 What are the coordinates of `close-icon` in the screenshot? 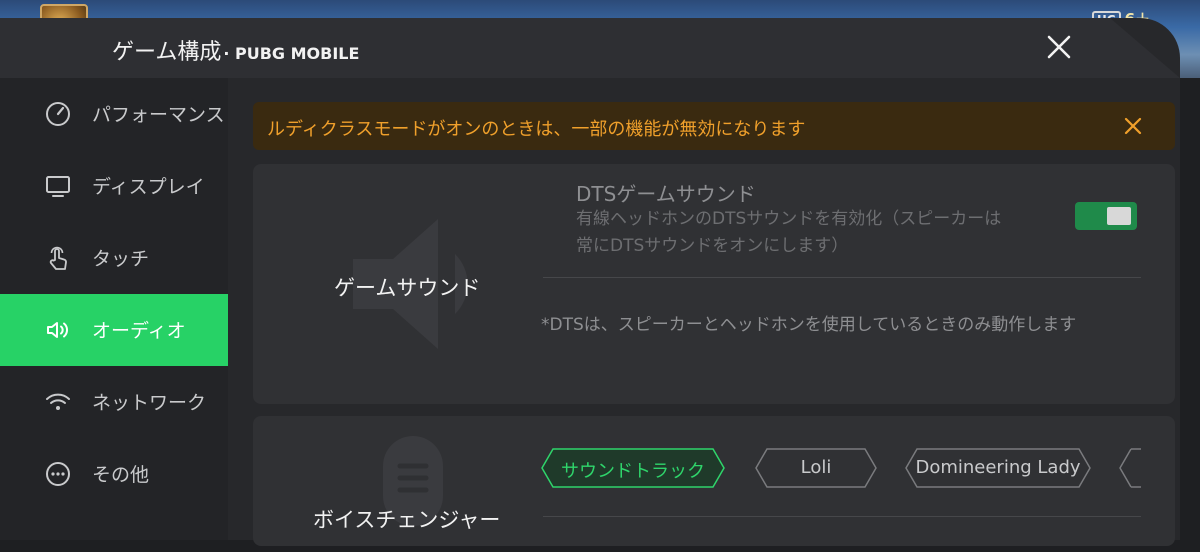 It's located at (1059, 47).